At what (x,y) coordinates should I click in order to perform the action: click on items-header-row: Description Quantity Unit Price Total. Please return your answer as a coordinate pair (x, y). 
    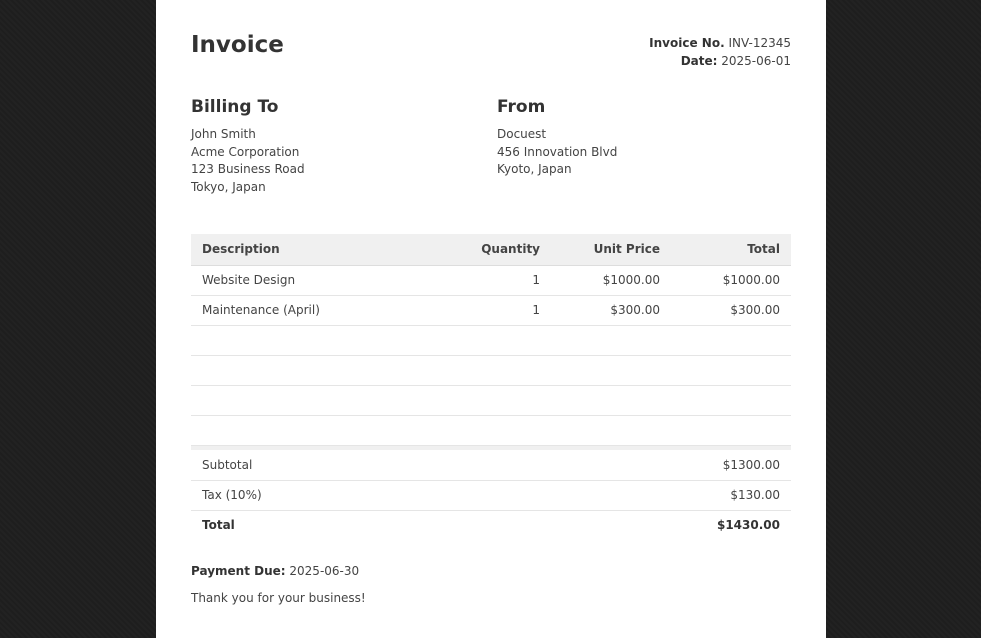
    Looking at the image, I should click on (491, 250).